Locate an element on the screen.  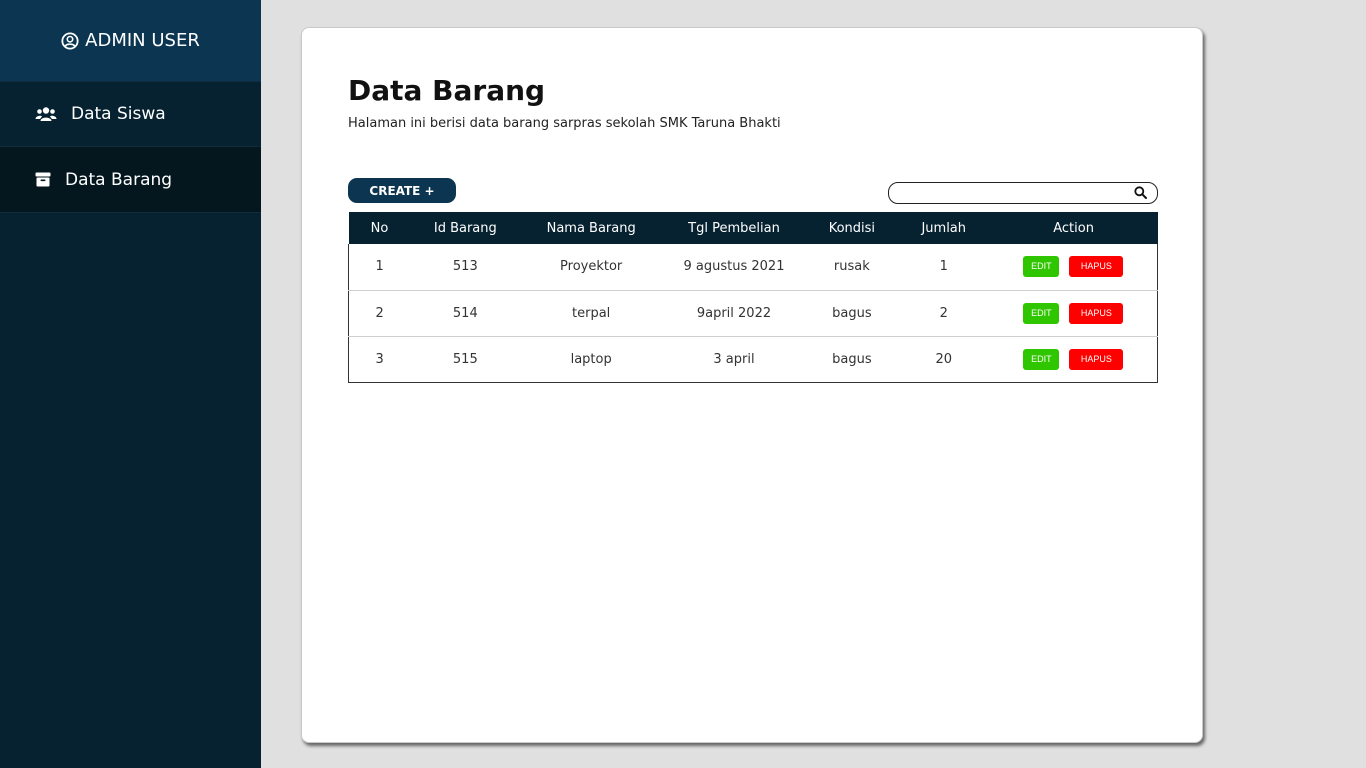
cell-no: 3 is located at coordinates (379, 359).